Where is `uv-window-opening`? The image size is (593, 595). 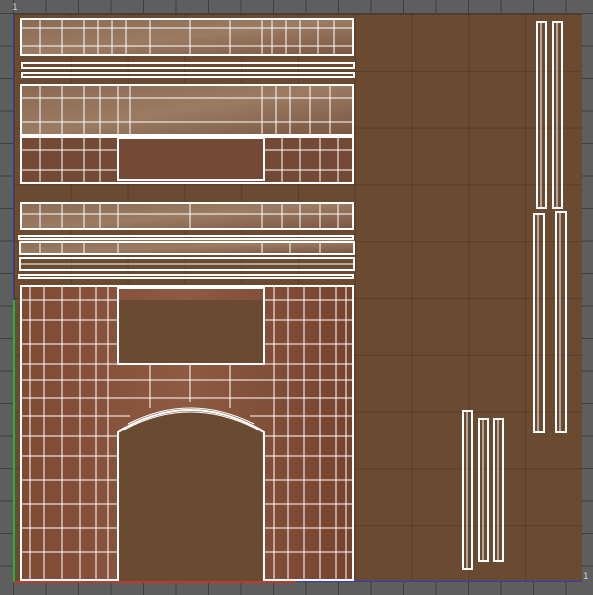
uv-window-opening is located at coordinates (191, 332).